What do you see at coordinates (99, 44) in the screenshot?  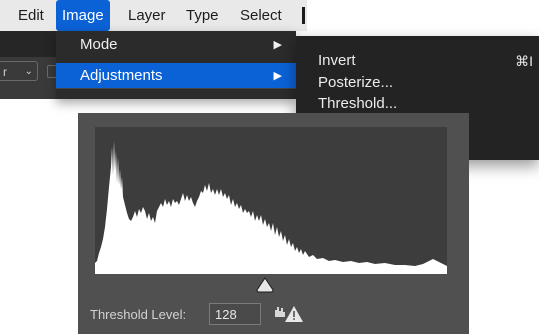 I see `menu-item-mode-label: Mode` at bounding box center [99, 44].